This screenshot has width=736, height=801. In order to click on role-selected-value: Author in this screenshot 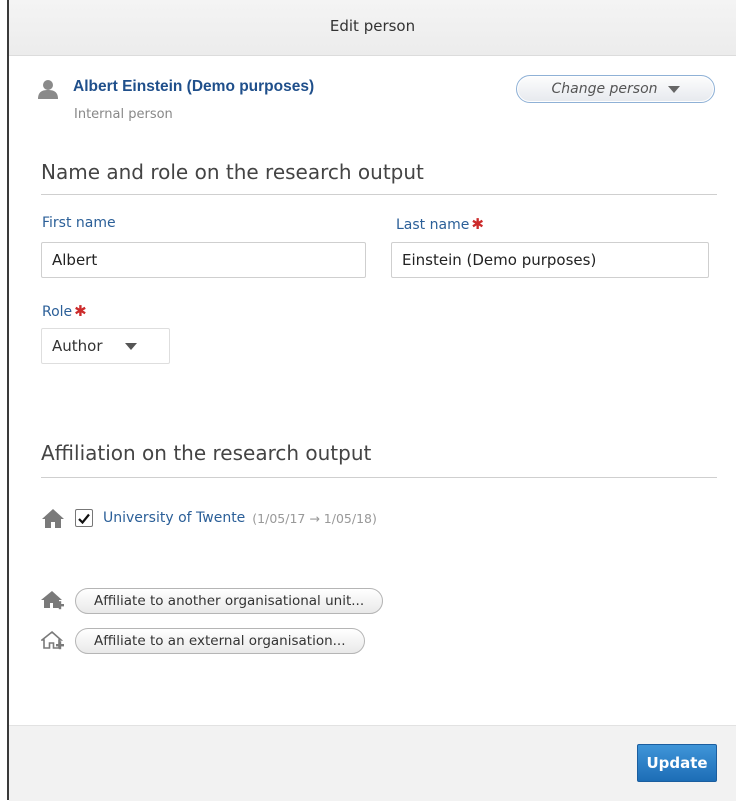, I will do `click(77, 346)`.